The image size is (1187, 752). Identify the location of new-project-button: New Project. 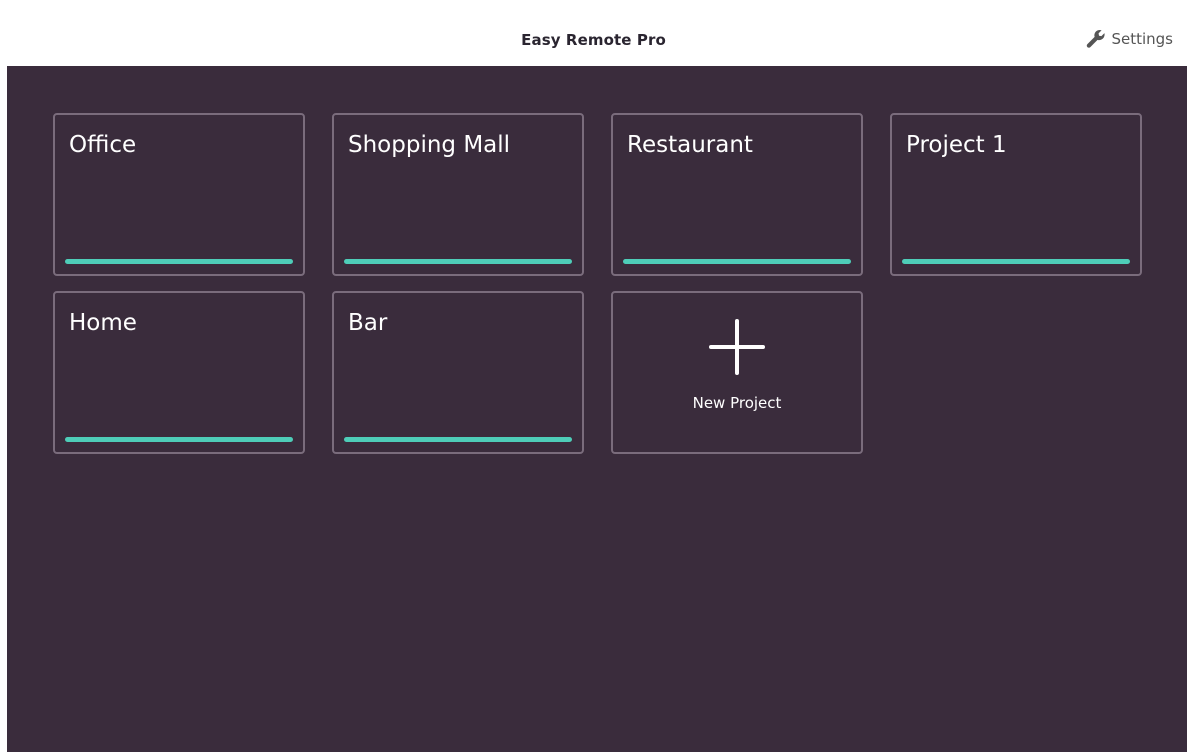
(737, 372).